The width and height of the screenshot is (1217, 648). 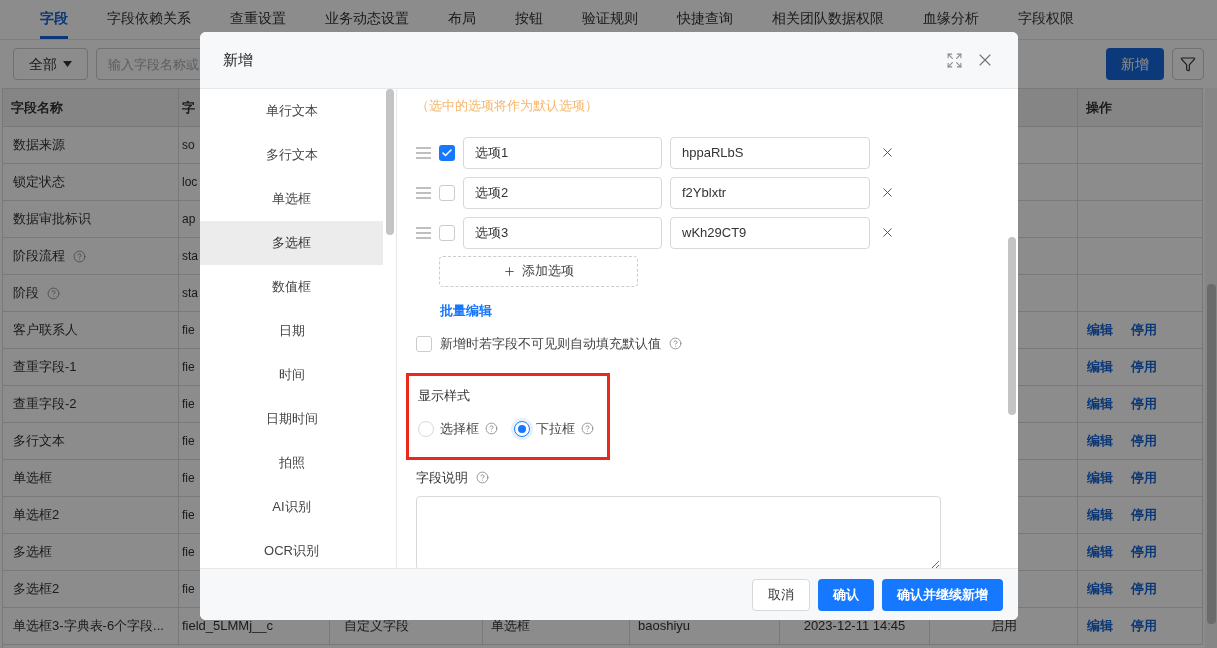 I want to click on field-label: 字段说明, so click(x=442, y=477).